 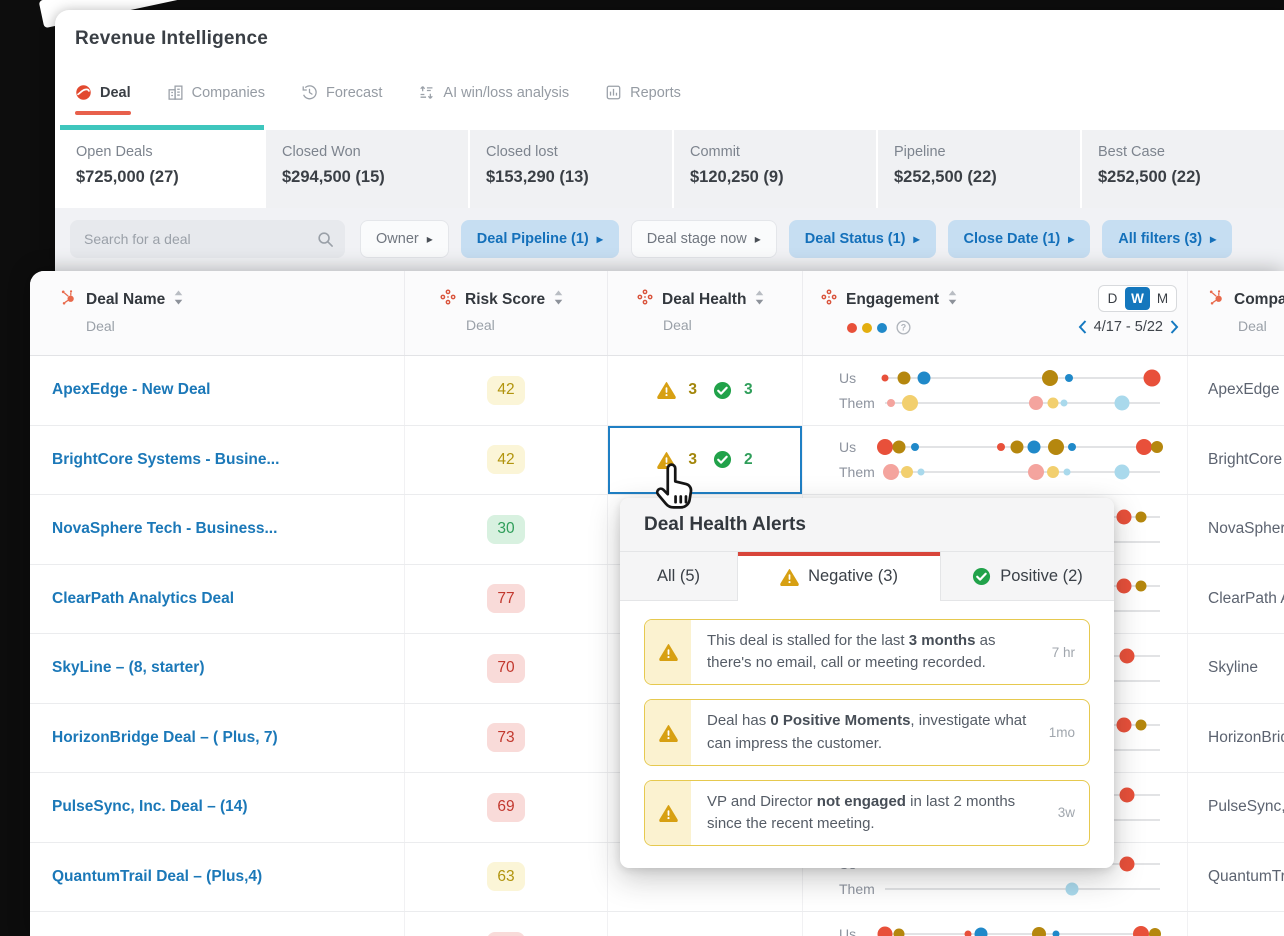 I want to click on deal-name-link: ApexEdge - New Deal, so click(x=217, y=390).